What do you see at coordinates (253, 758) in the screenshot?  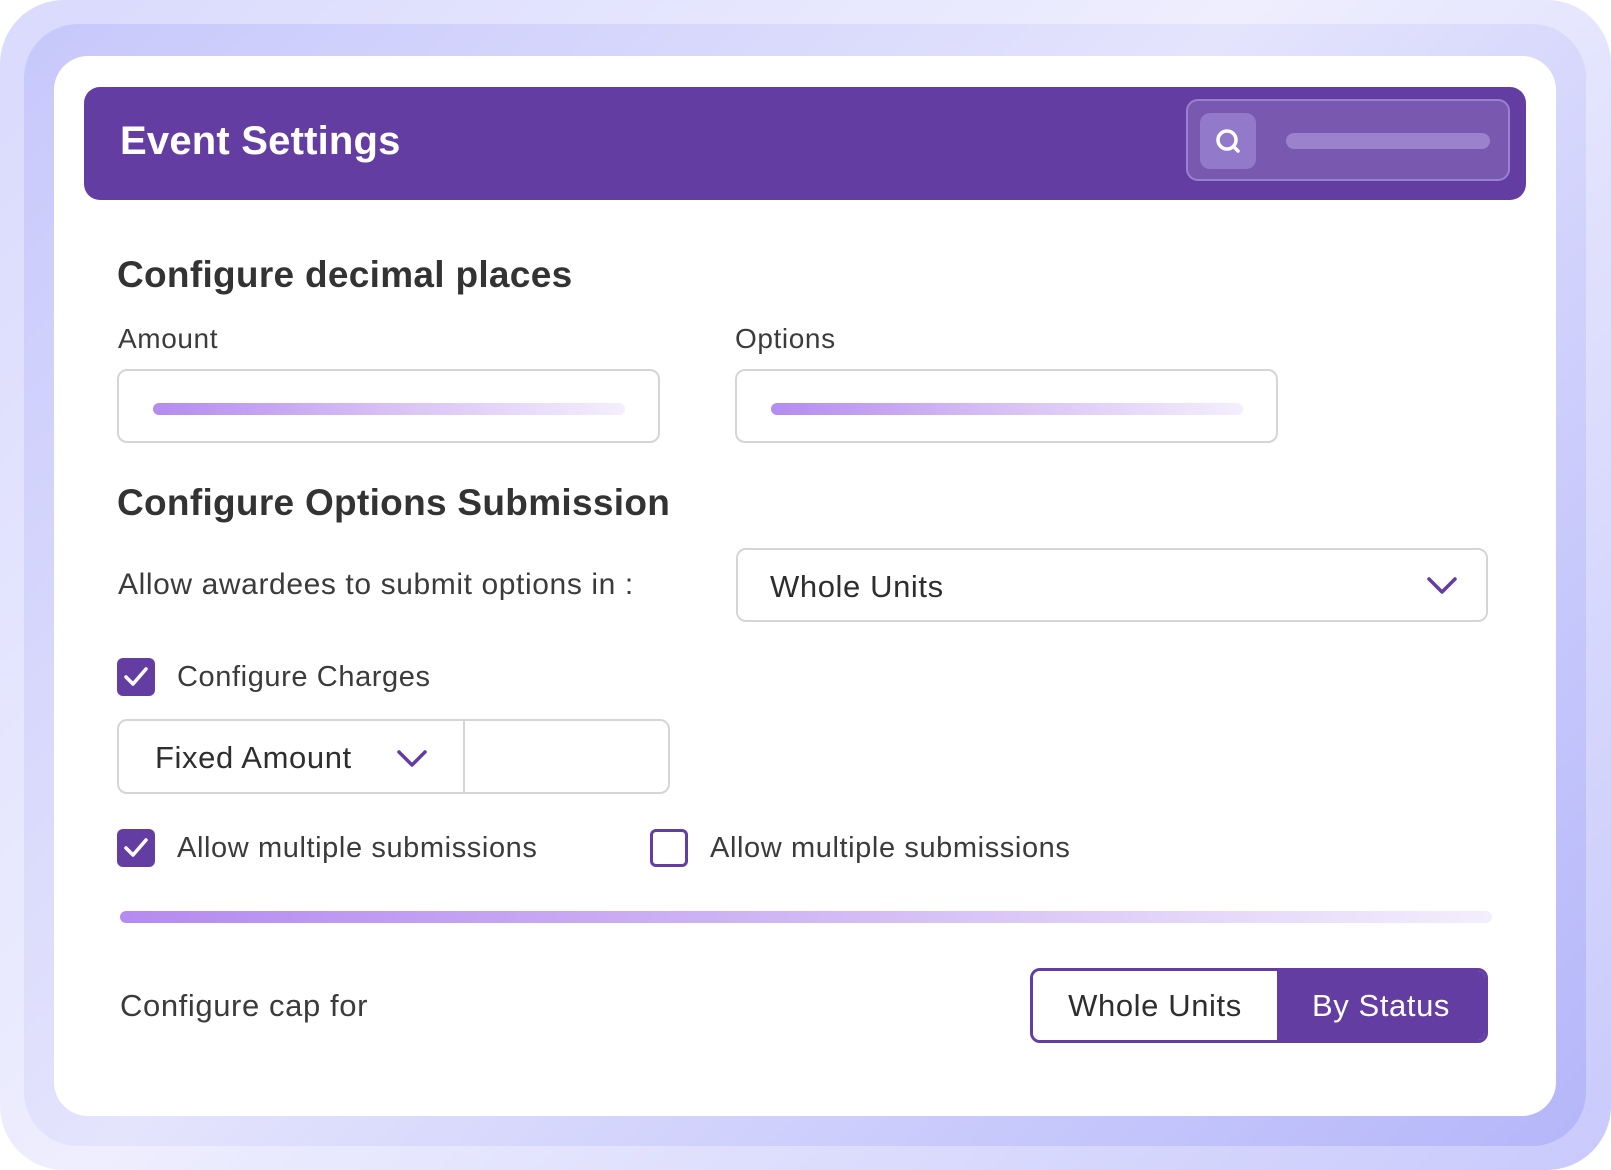 I see `charge-type-select: Fixed Amount` at bounding box center [253, 758].